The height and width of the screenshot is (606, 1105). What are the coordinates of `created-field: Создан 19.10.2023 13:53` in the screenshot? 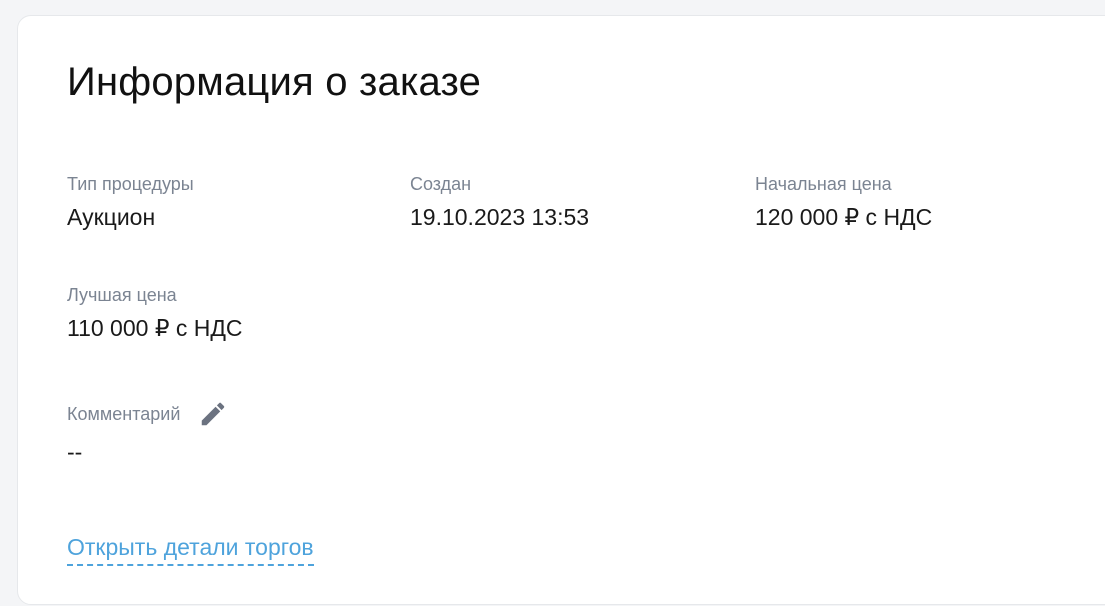 It's located at (499, 202).